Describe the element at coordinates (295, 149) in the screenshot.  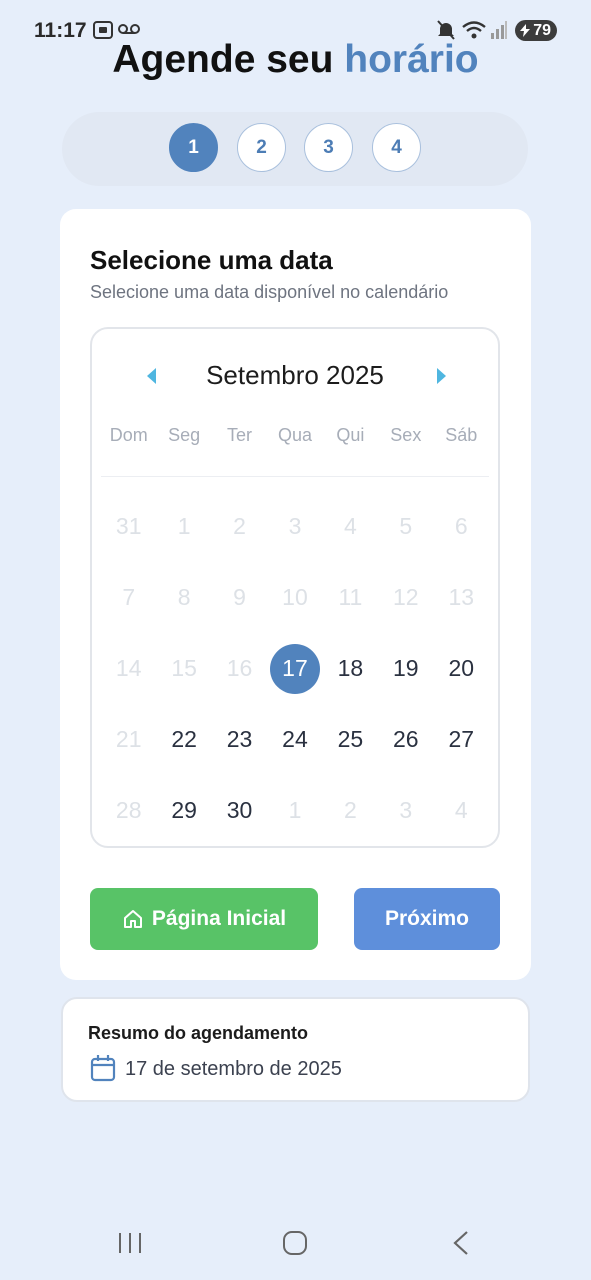
I see `step-indicator: 1 2 3 4` at that location.